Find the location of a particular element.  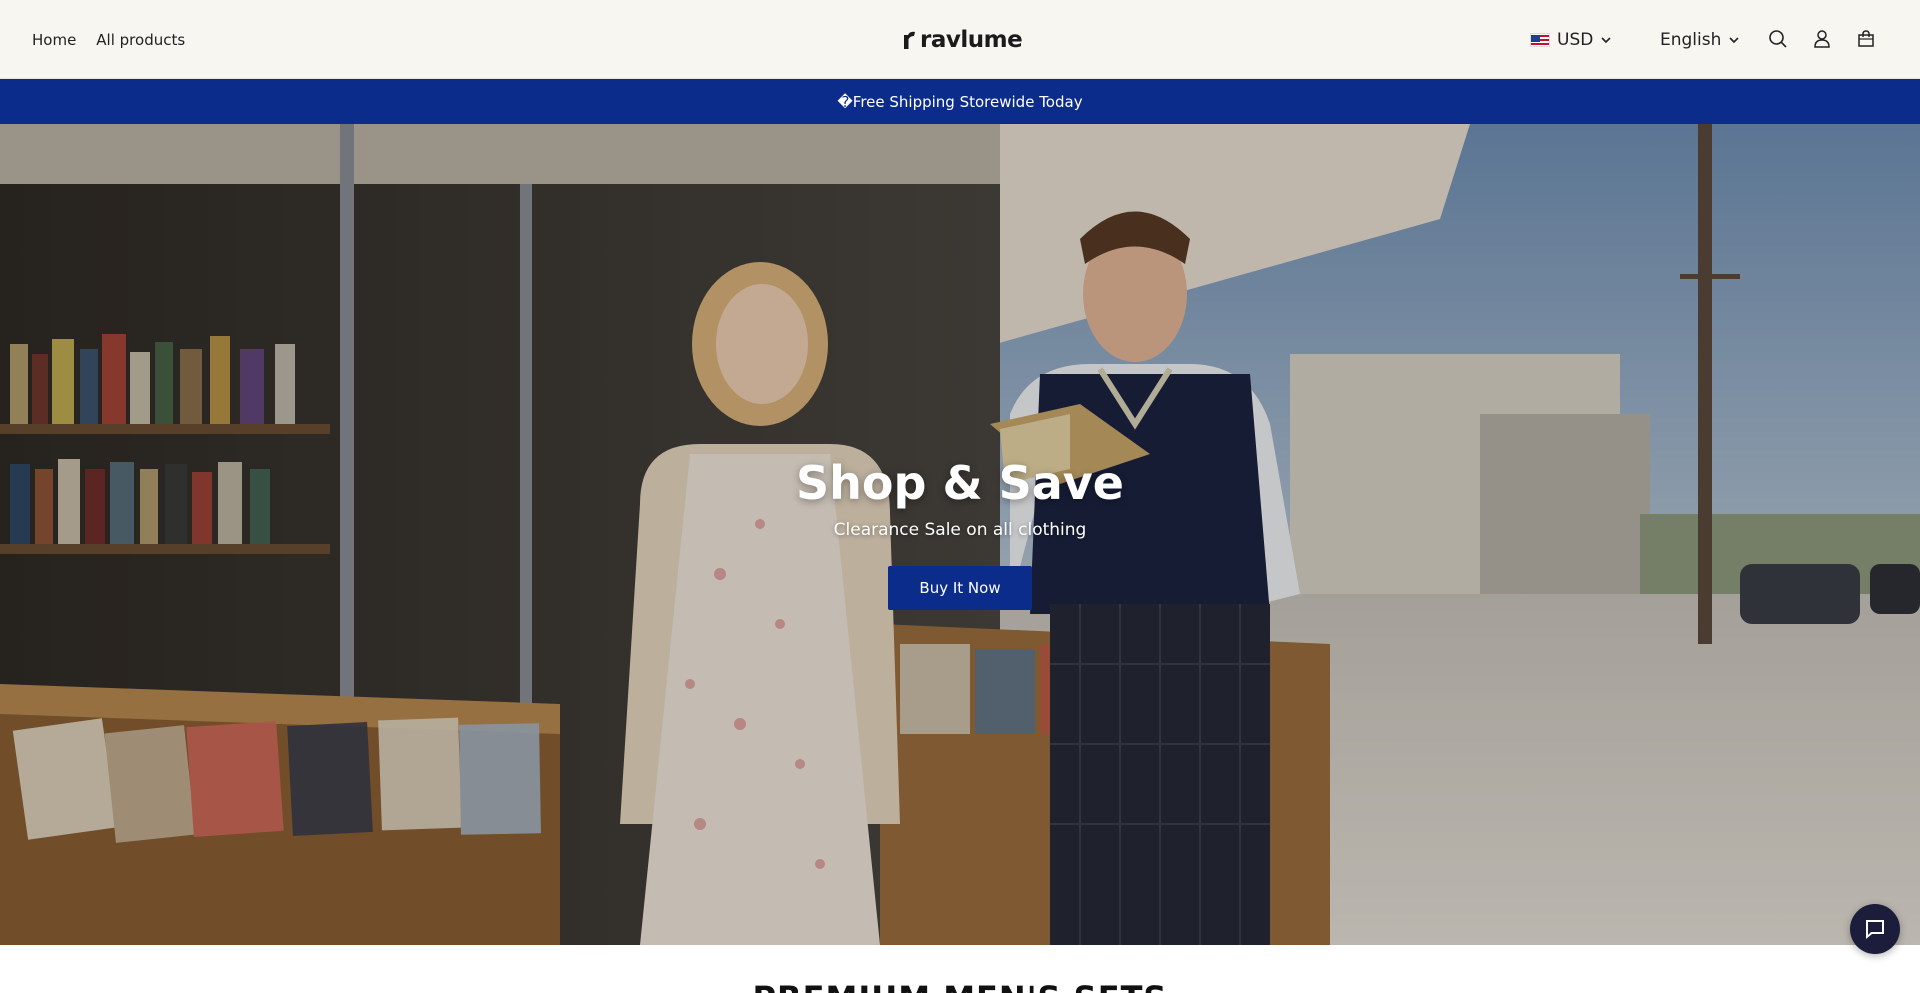

main-nav: Home All products is located at coordinates (108, 39).